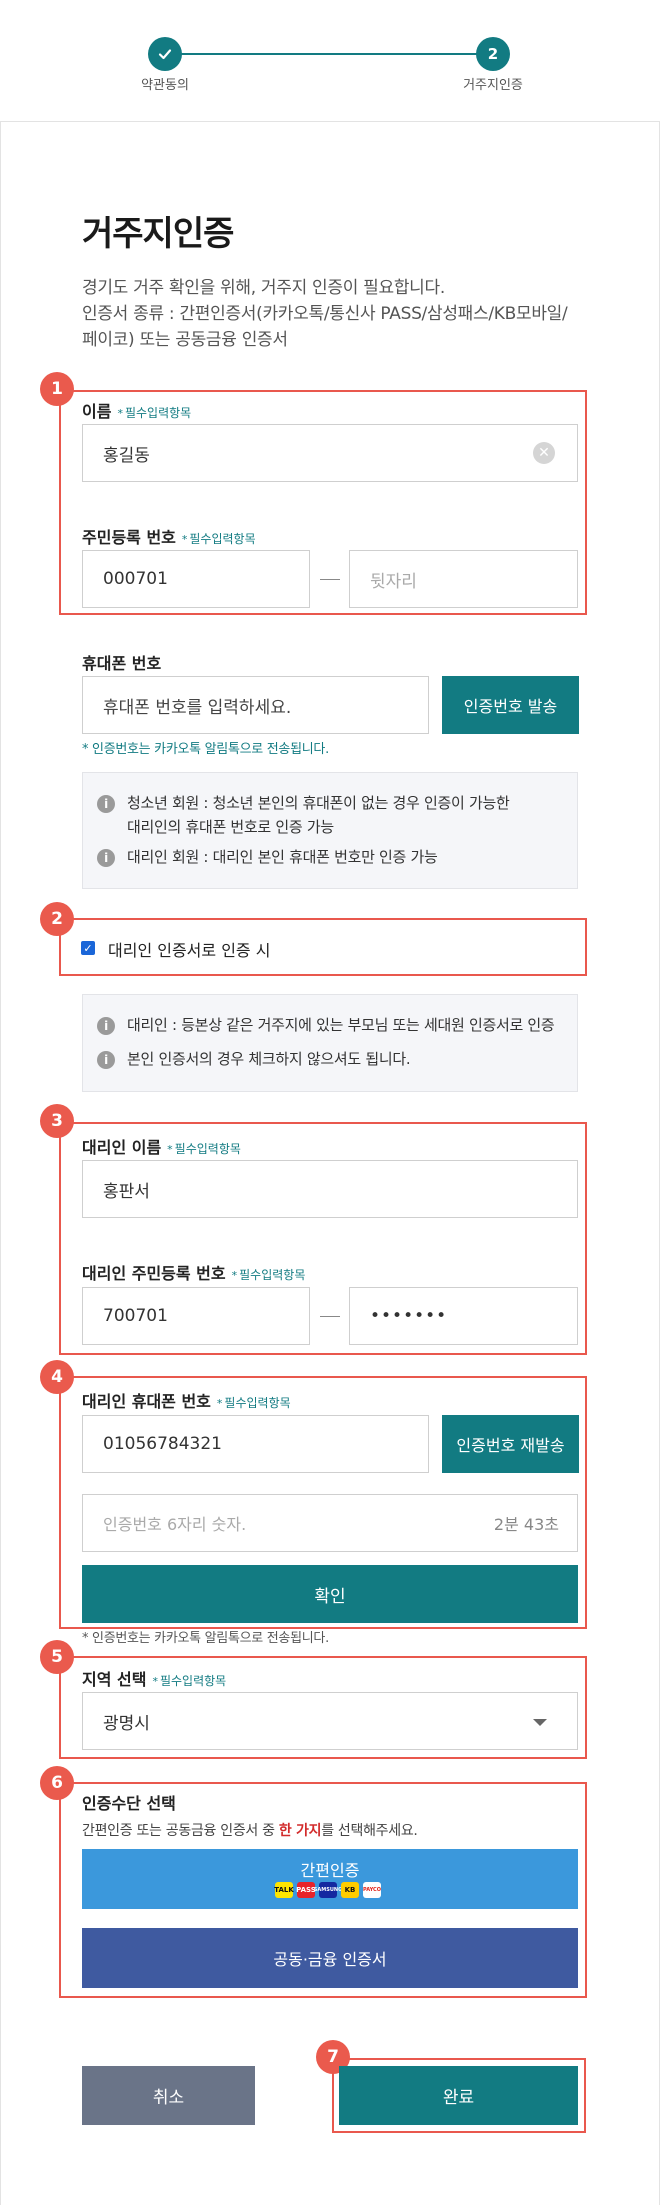 Image resolution: width=660 pixels, height=2205 pixels. What do you see at coordinates (330, 1958) in the screenshot?
I see `public-certificate-button: 공동·금융 인증서` at bounding box center [330, 1958].